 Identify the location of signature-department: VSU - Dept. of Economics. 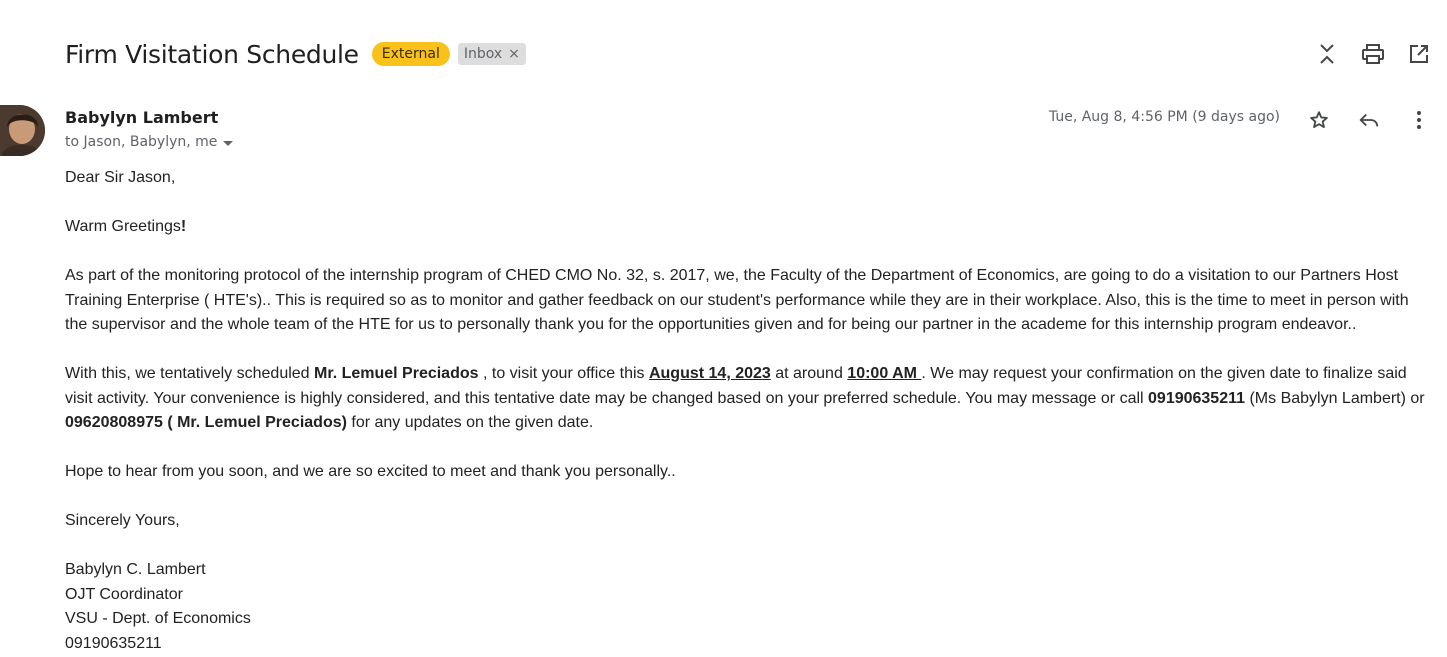
(158, 618).